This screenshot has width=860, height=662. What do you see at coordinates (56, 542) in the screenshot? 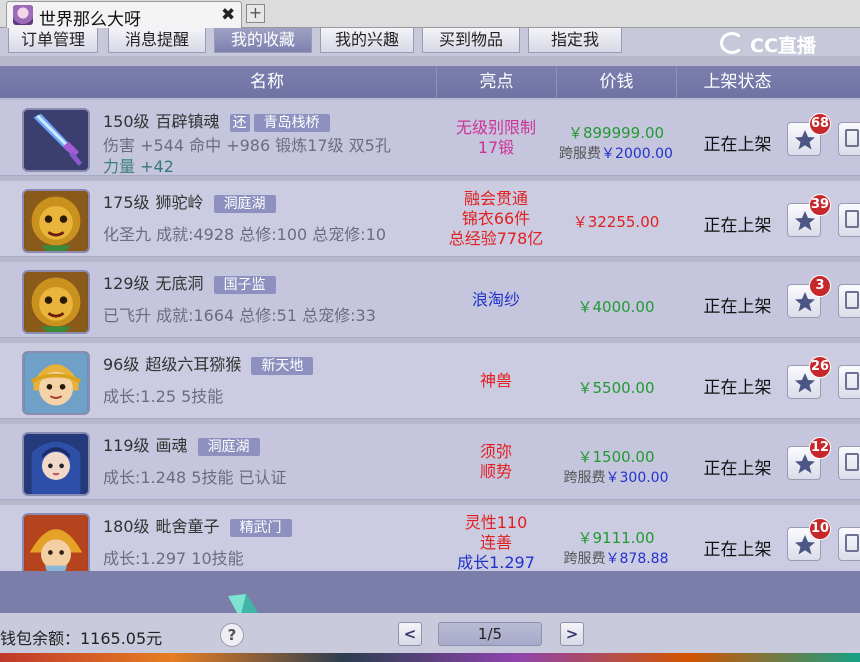
I see `child-thumbnail-icon` at bounding box center [56, 542].